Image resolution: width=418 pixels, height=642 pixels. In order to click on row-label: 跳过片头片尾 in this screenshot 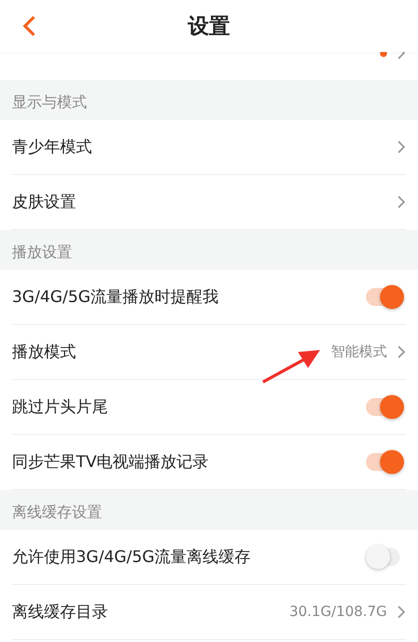, I will do `click(60, 407)`.